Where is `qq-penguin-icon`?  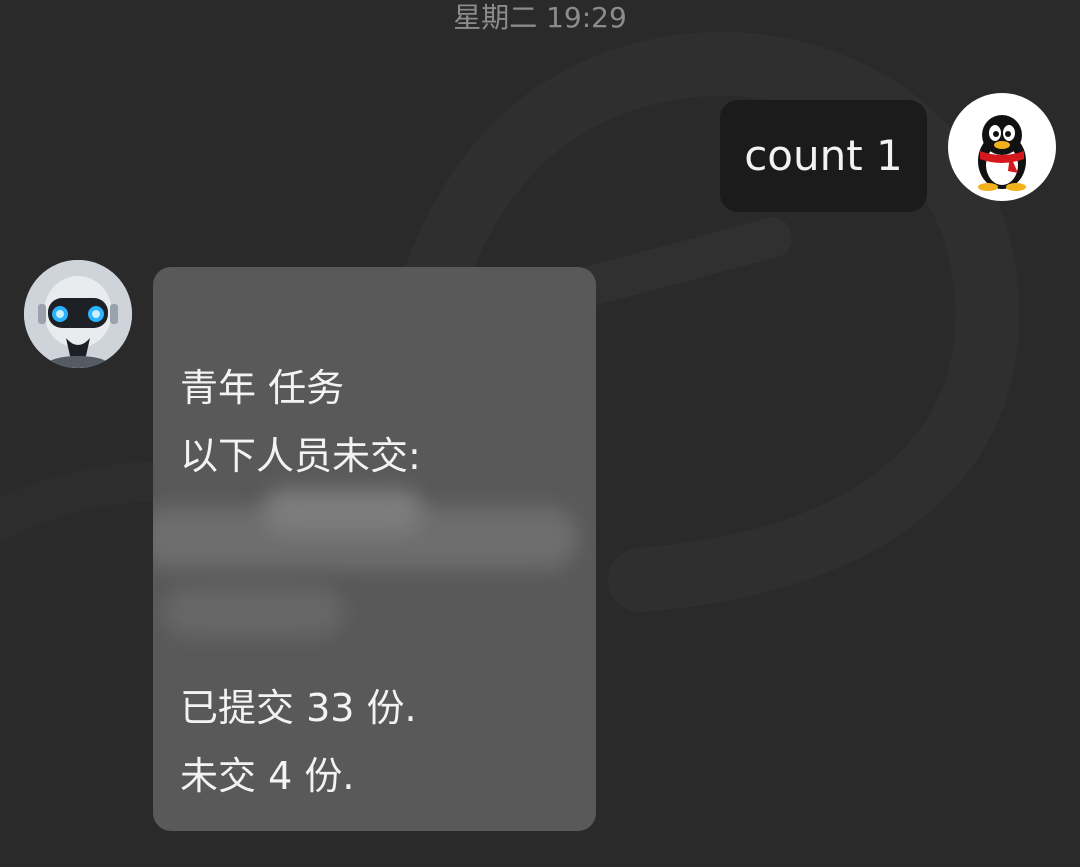
qq-penguin-icon is located at coordinates (1002, 153).